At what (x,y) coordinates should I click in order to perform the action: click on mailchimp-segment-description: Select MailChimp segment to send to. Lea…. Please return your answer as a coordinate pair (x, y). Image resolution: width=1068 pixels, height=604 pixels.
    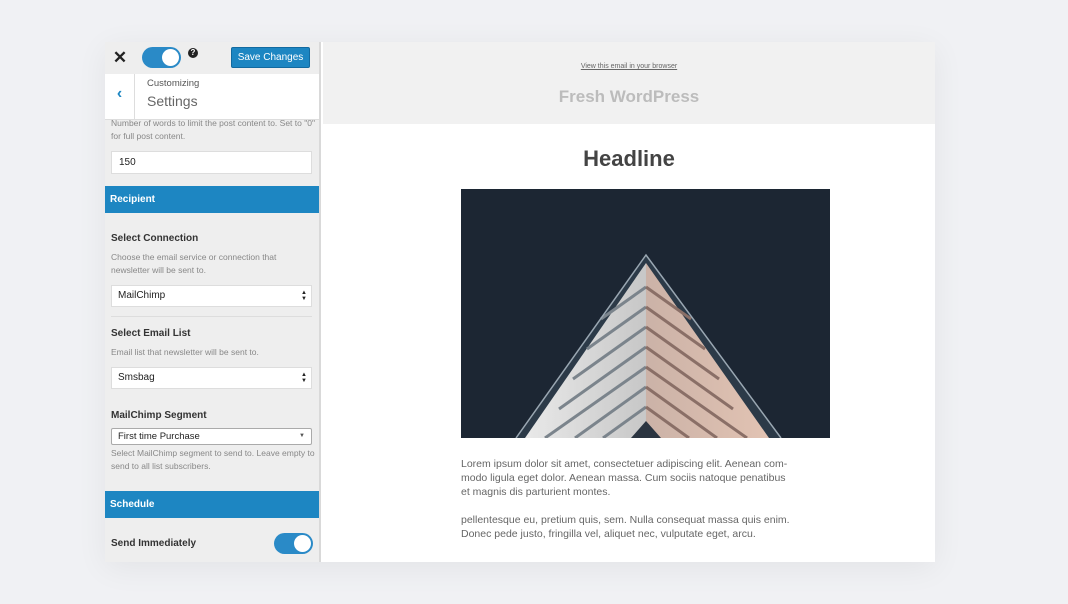
    Looking at the image, I should click on (213, 459).